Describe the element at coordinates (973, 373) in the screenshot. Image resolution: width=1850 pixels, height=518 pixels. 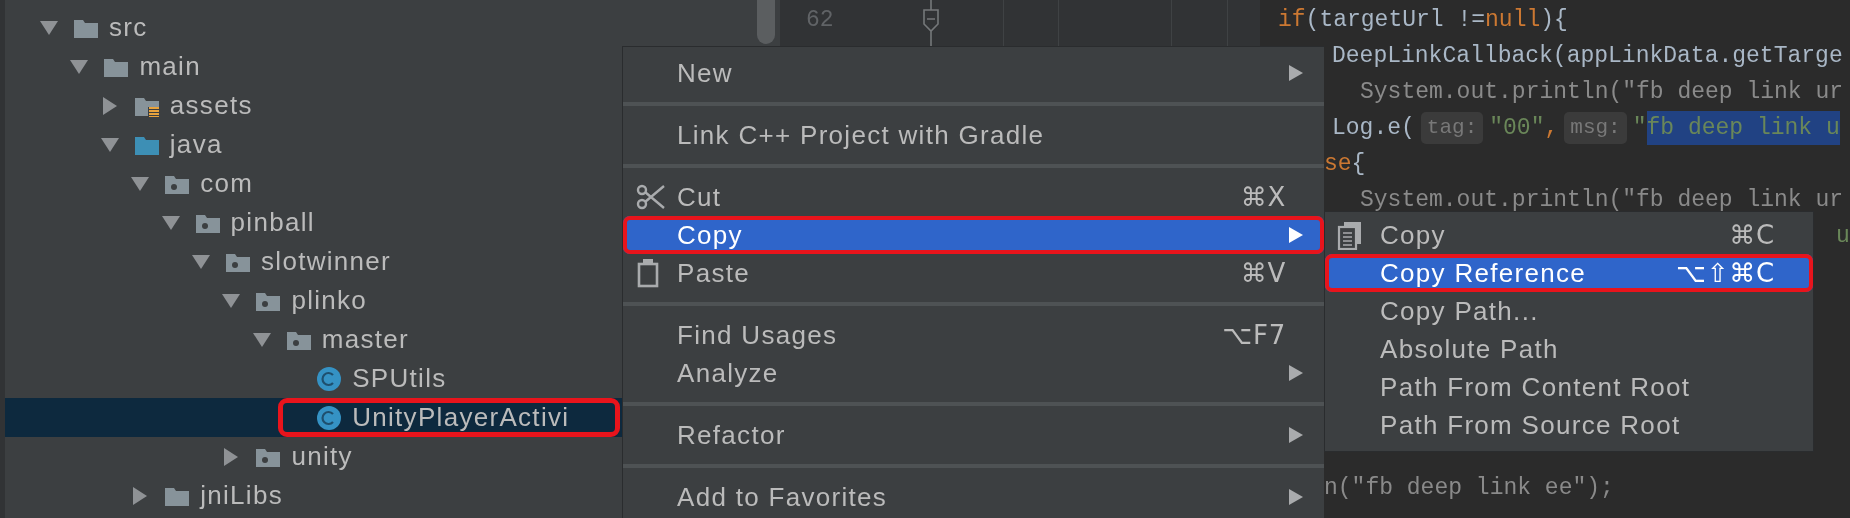
I see `menu-item: Analyze` at that location.